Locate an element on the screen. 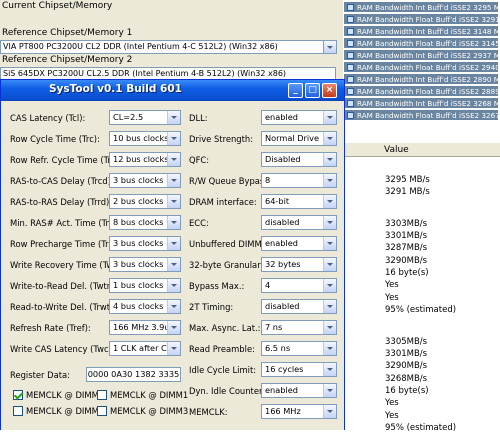 Image resolution: width=500 pixels, height=433 pixels. result-item: RAM Bandwidth Int Buff'd iSSE2 2937 MB/s is located at coordinates (421, 55).